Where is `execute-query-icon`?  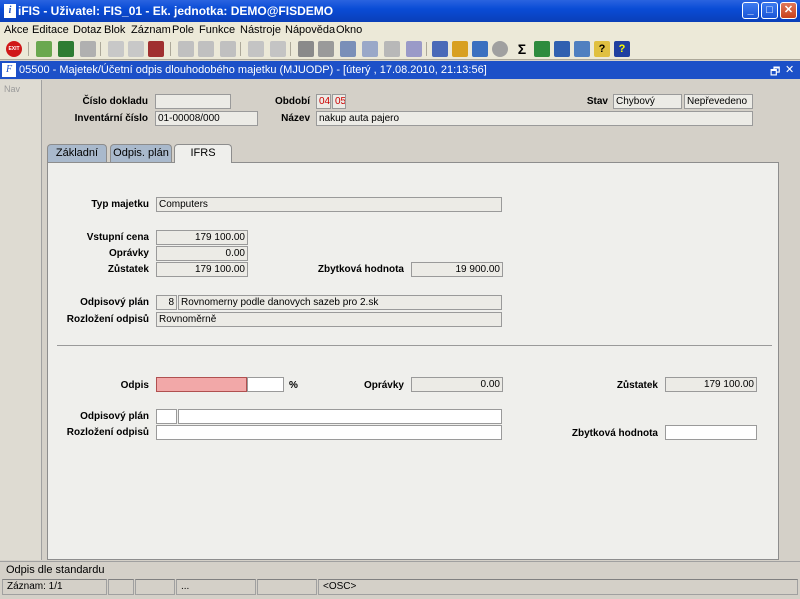
execute-query-icon is located at coordinates (136, 49).